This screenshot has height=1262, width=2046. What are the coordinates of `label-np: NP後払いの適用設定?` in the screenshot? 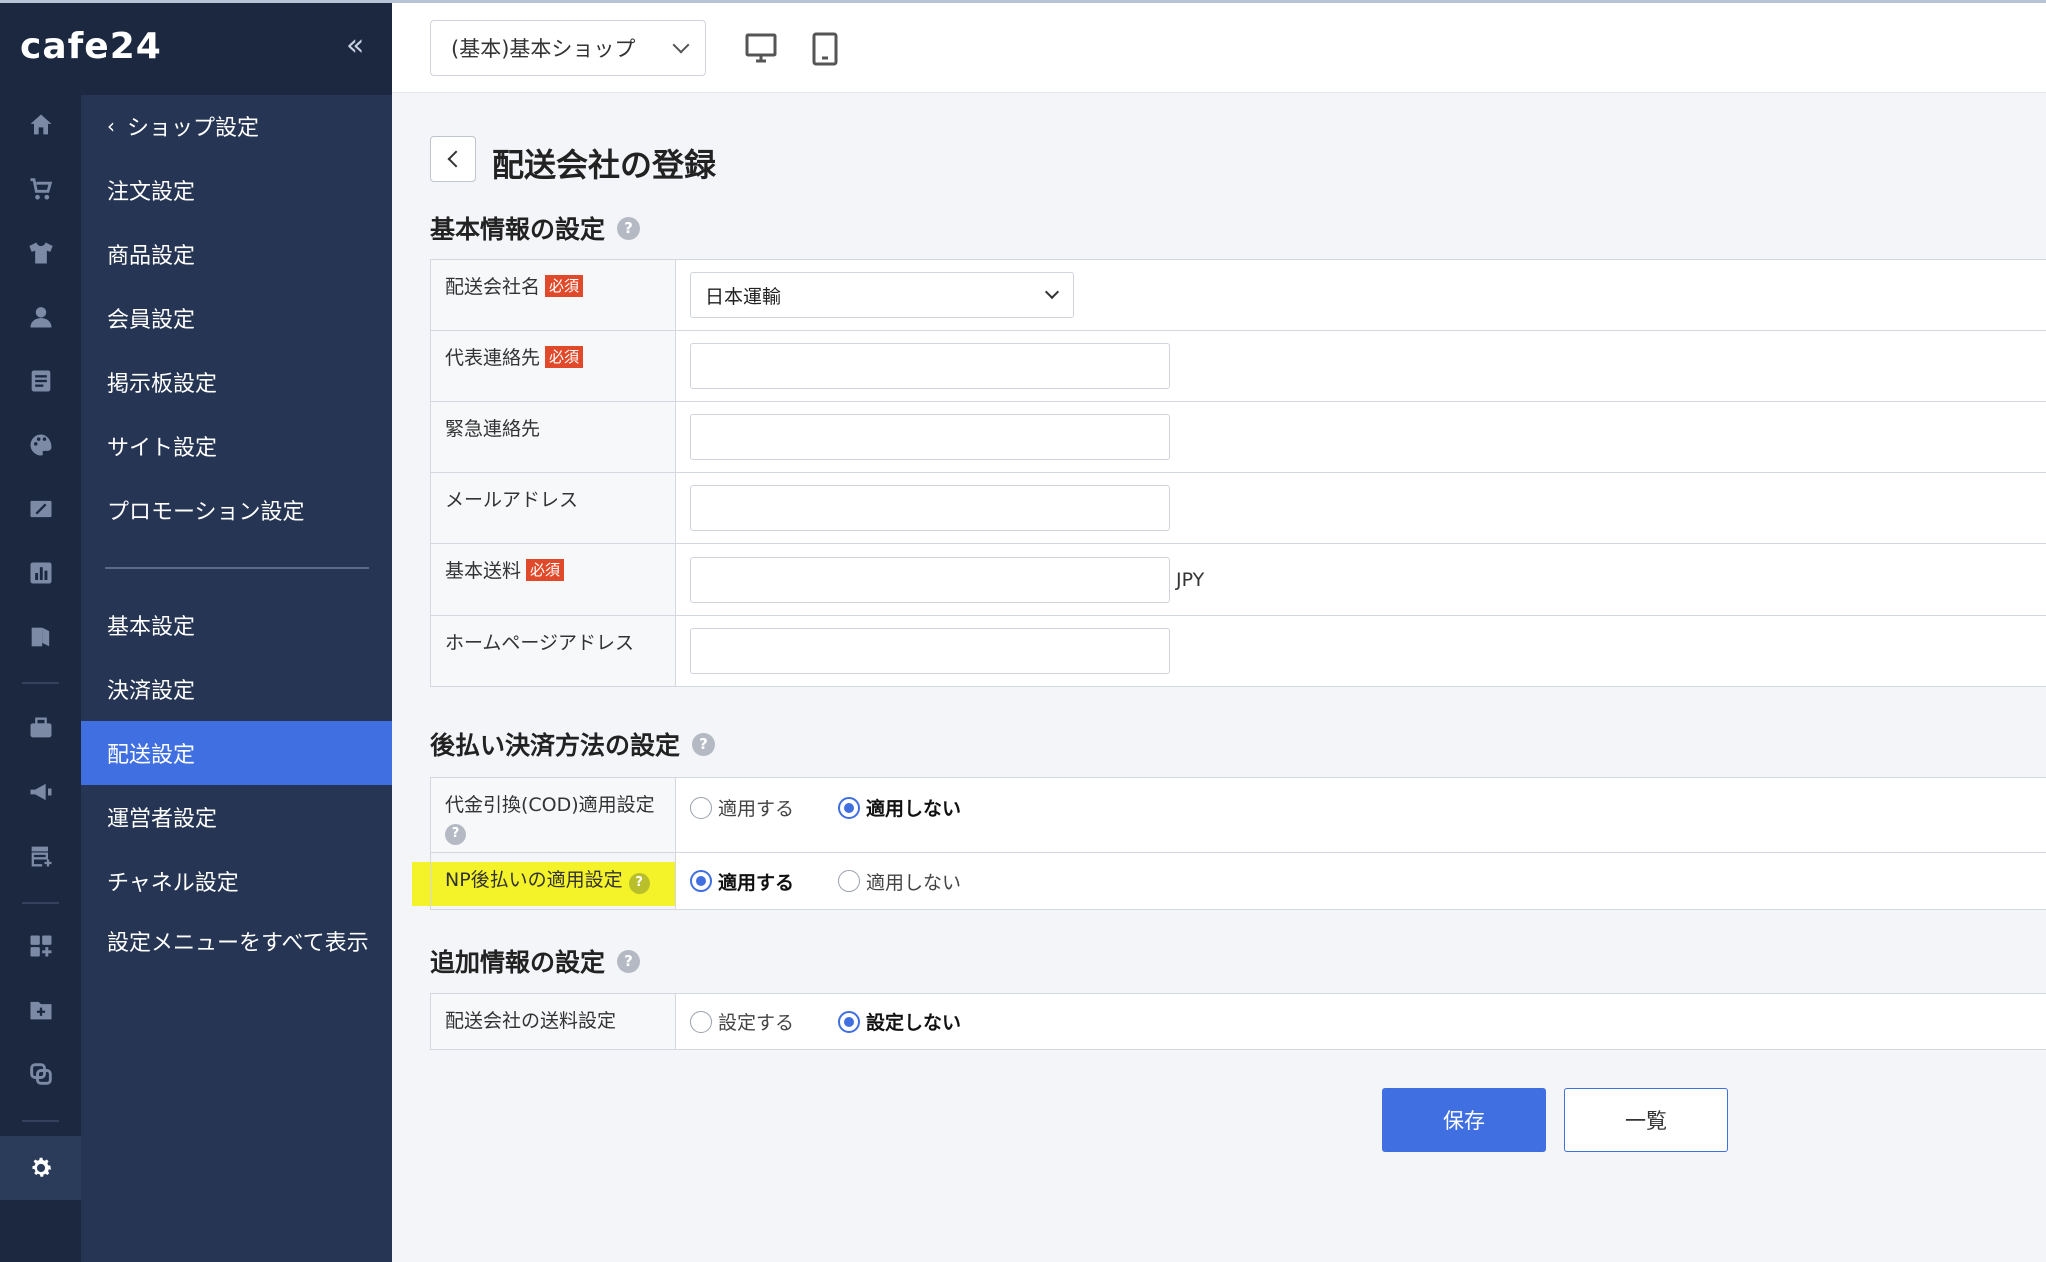 It's located at (553, 881).